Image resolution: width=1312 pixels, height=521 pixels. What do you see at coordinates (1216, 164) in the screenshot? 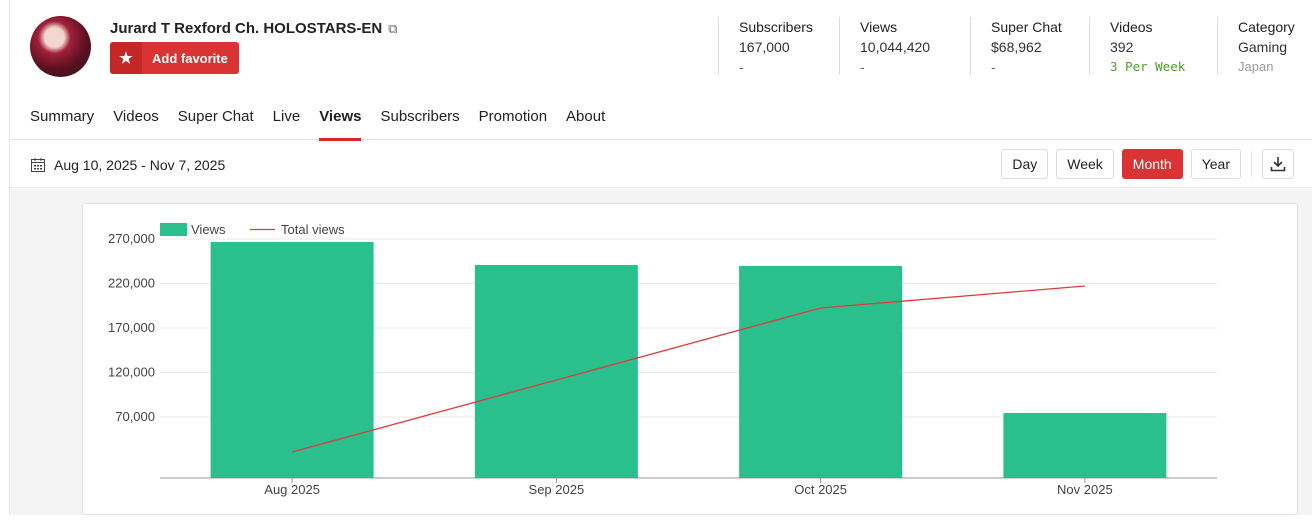
I see `period-year-button: Year` at bounding box center [1216, 164].